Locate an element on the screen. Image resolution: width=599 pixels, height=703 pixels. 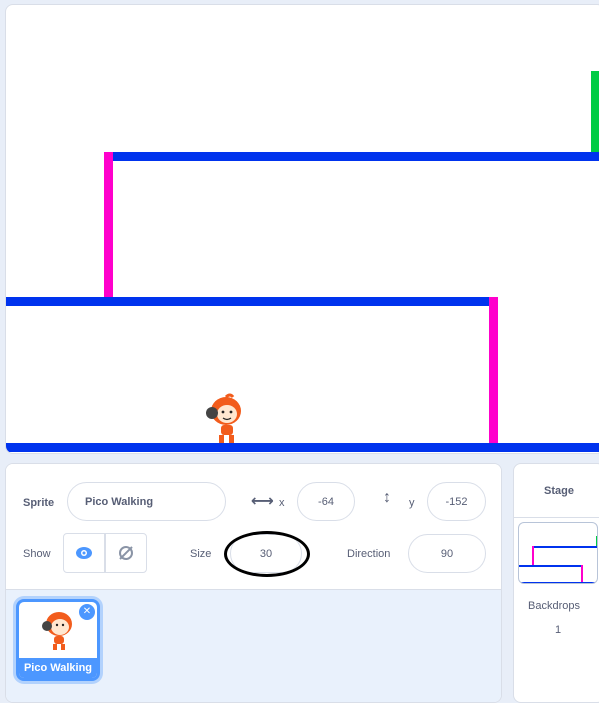
x-input: -64 is located at coordinates (326, 501).